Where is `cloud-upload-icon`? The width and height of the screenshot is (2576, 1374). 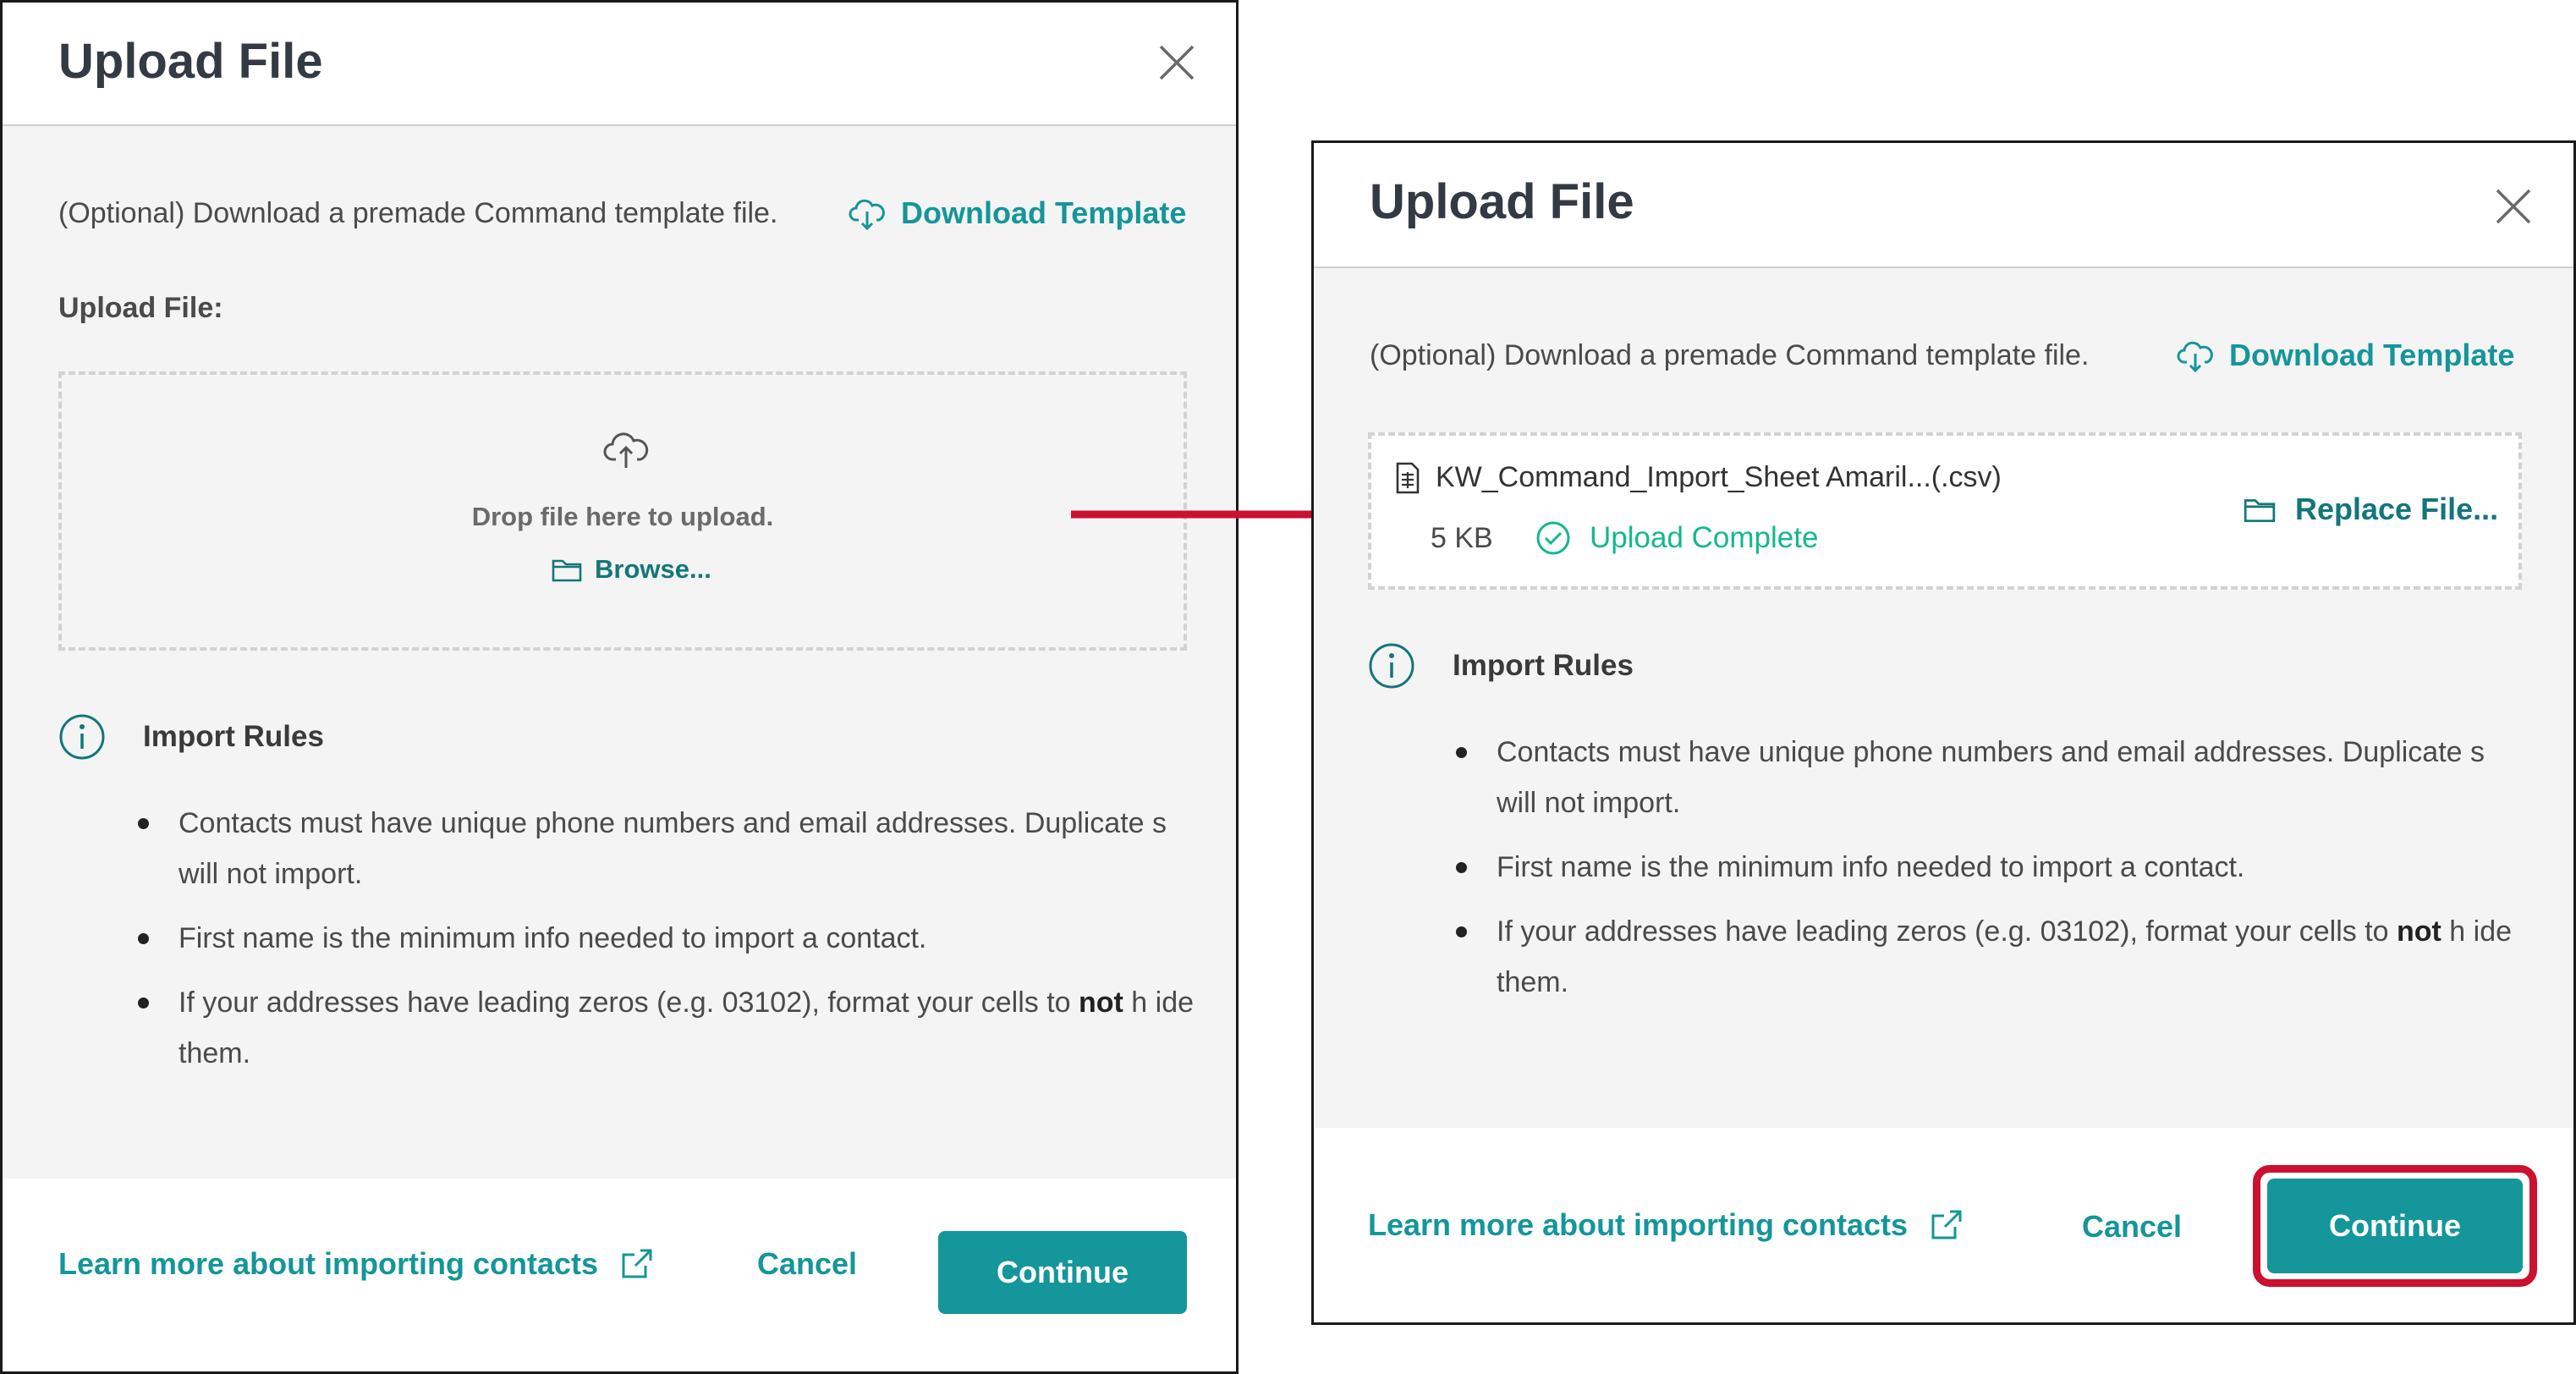
cloud-upload-icon is located at coordinates (626, 450).